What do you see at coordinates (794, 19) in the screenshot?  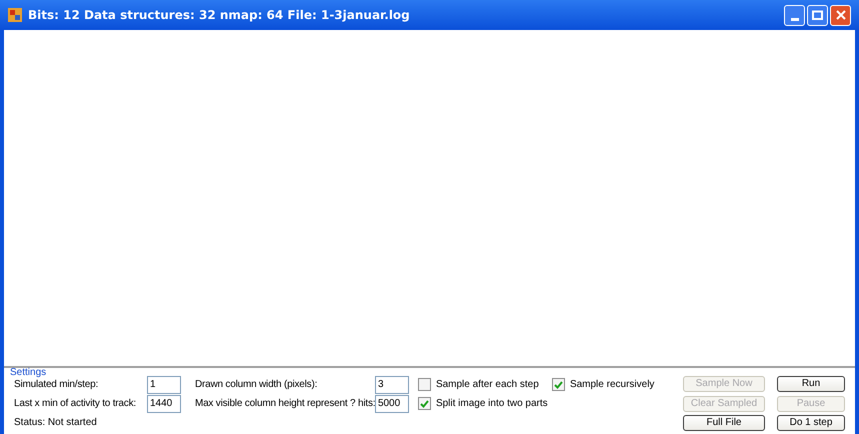 I see `minimize-icon` at bounding box center [794, 19].